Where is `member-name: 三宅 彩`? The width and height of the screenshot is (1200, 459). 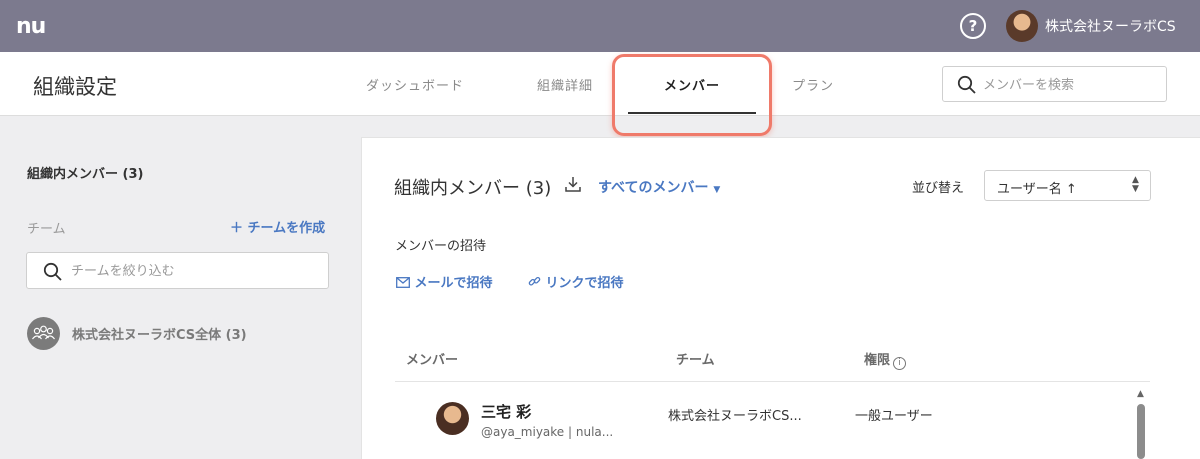 member-name: 三宅 彩 is located at coordinates (506, 411).